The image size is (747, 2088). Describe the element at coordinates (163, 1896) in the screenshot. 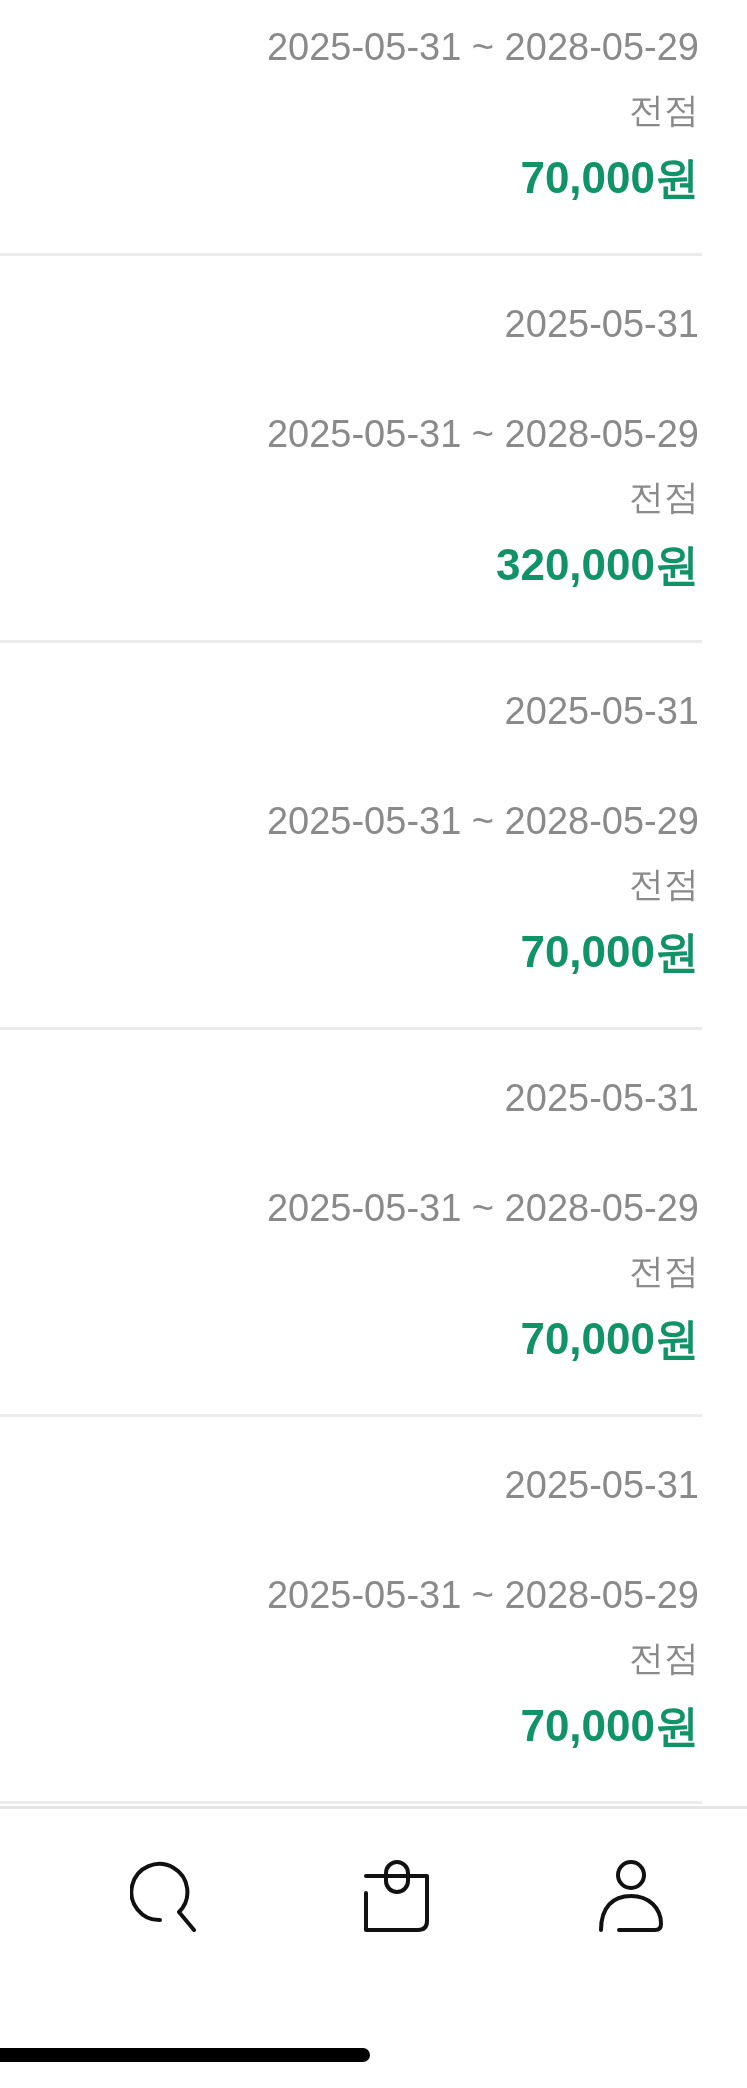

I see `search-icon` at that location.